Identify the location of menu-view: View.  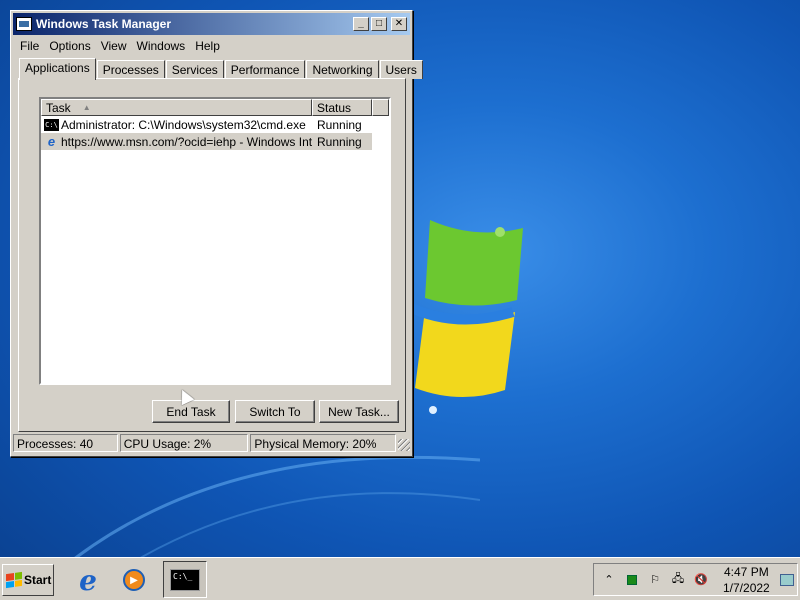
(114, 46).